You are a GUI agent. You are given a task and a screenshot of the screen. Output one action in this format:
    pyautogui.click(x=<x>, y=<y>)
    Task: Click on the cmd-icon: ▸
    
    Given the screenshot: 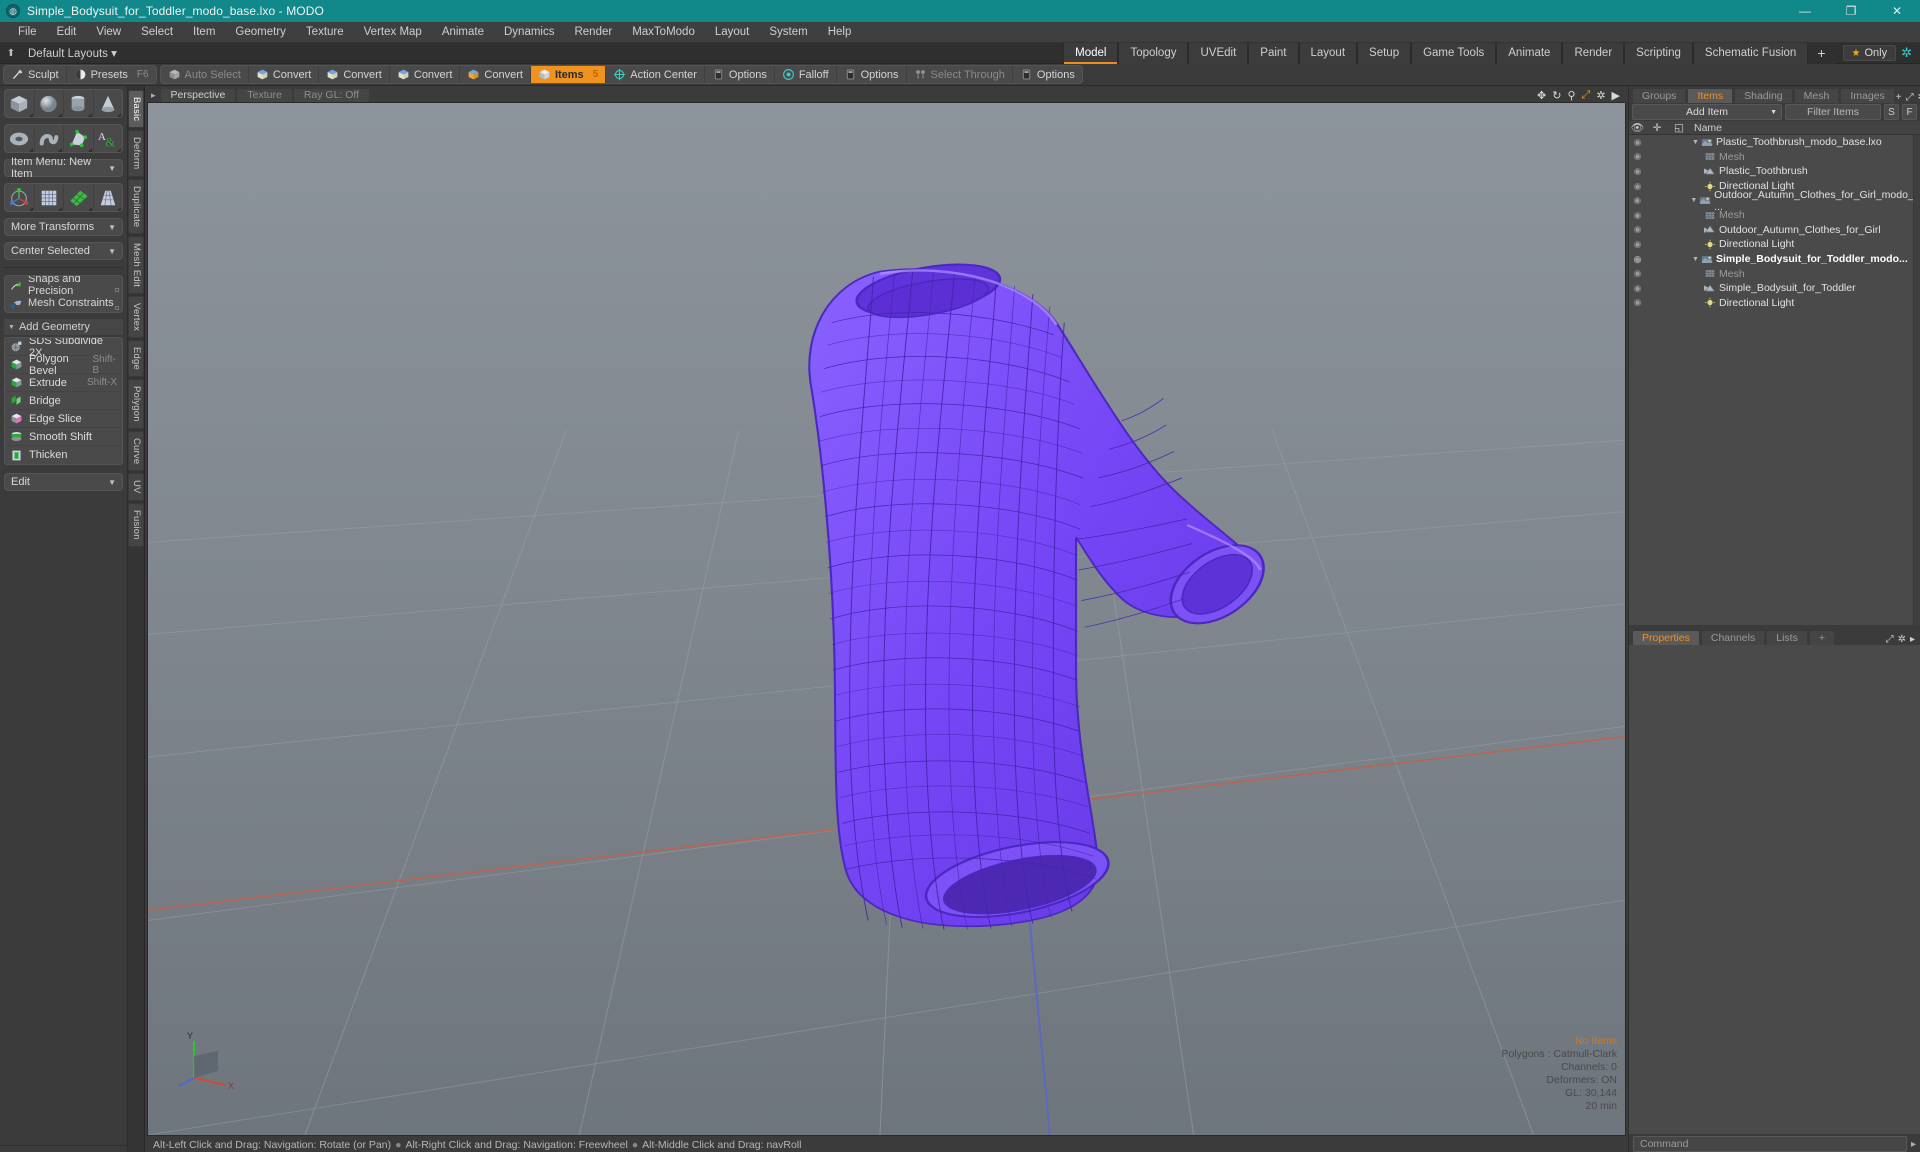 What is the action you would take?
    pyautogui.click(x=1913, y=1144)
    